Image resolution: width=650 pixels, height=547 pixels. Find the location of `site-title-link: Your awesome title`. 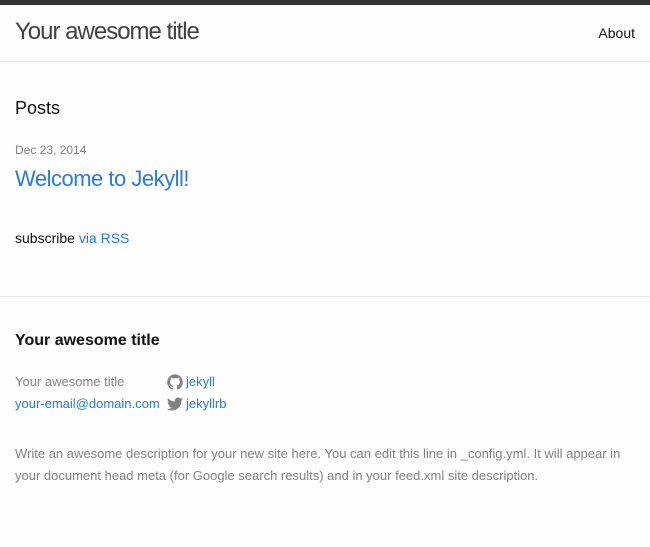

site-title-link: Your awesome title is located at coordinates (107, 32).